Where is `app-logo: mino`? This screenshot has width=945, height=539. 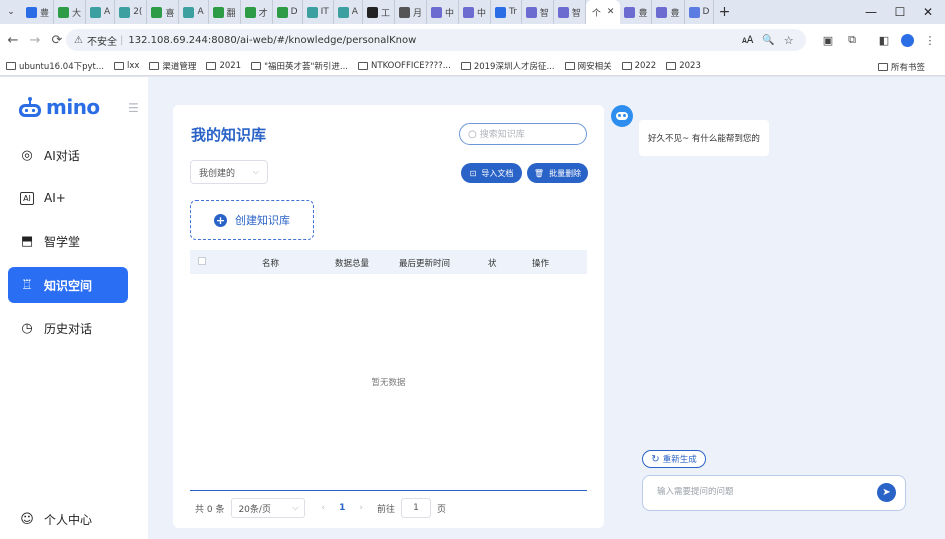
app-logo: mino is located at coordinates (58, 107).